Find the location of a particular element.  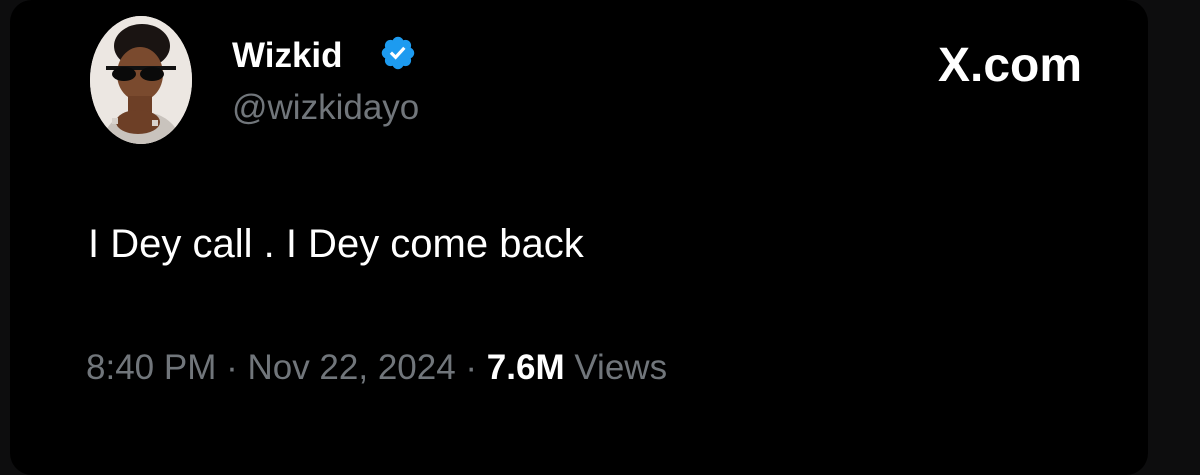

tweet-text: I Dey call . I Dey come back is located at coordinates (336, 244).